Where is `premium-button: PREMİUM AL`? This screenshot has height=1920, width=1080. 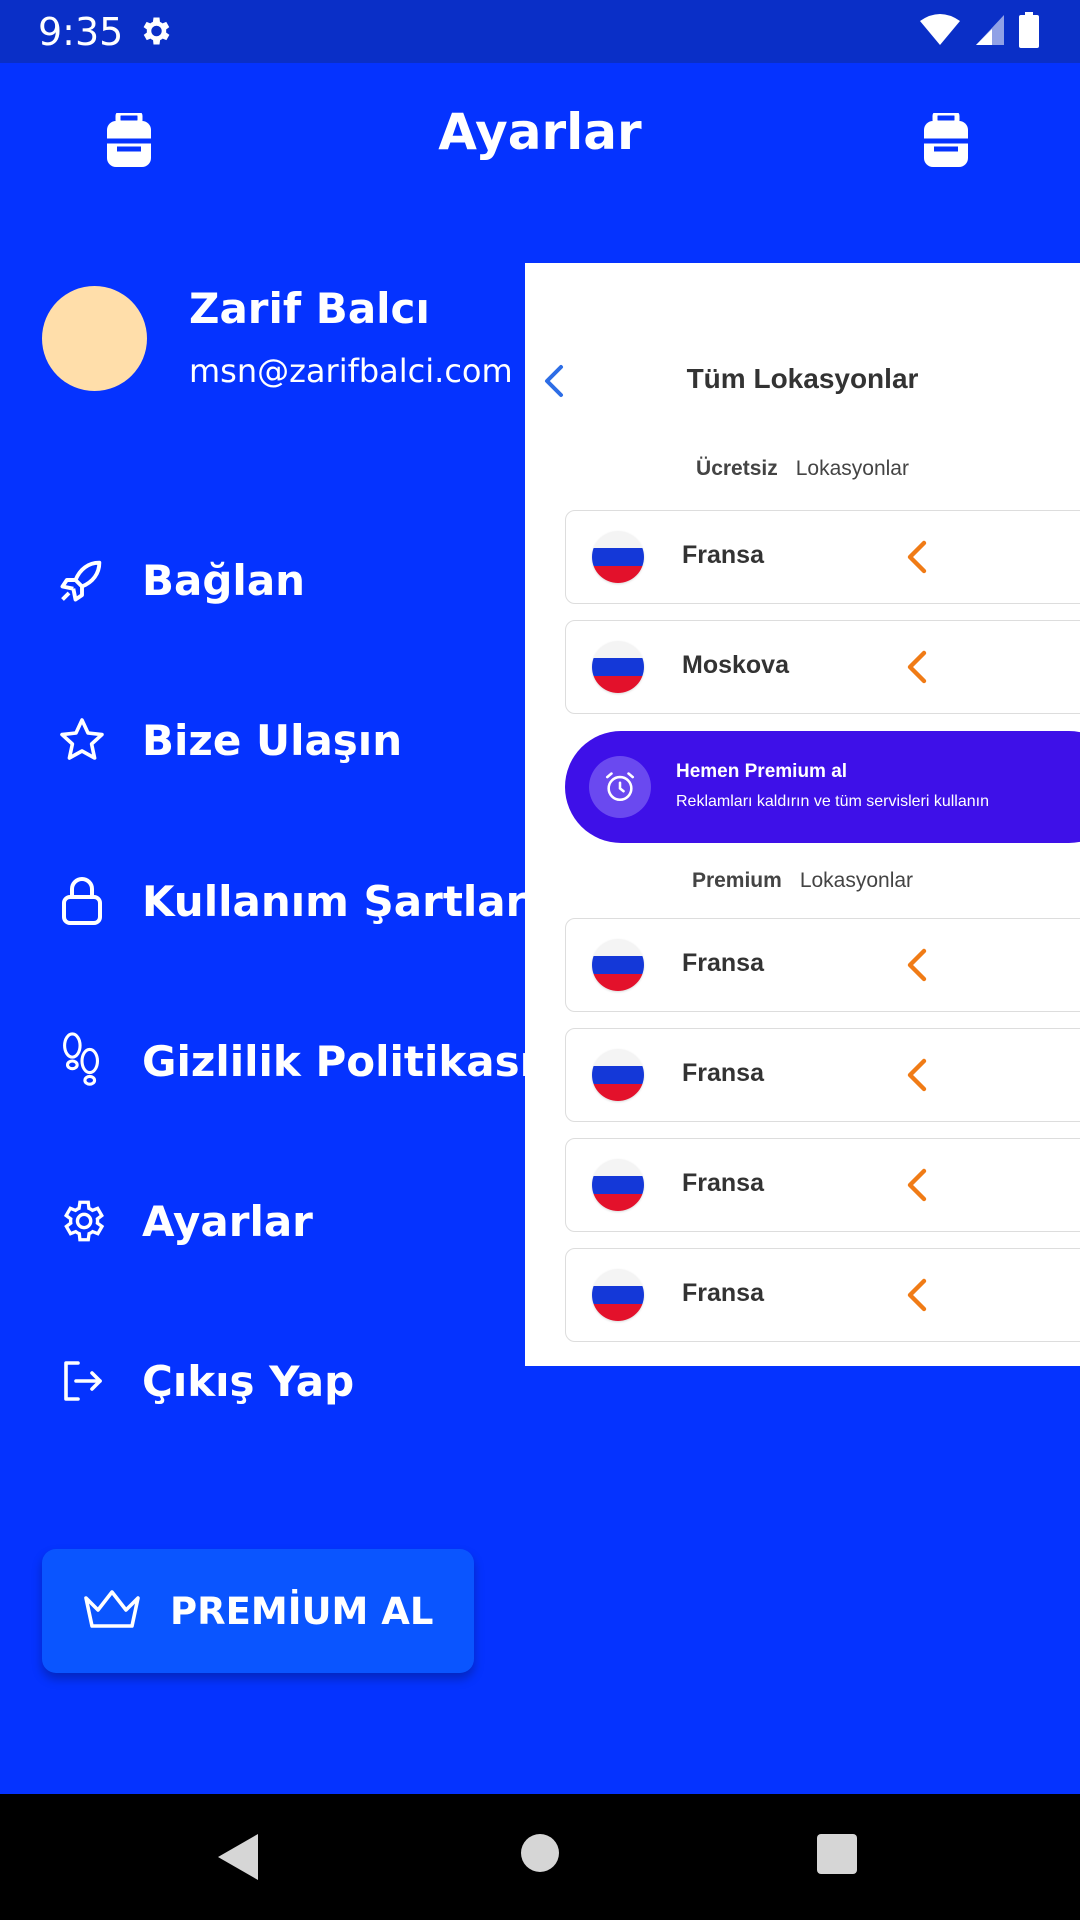
premium-button: PREMİUM AL is located at coordinates (258, 1611).